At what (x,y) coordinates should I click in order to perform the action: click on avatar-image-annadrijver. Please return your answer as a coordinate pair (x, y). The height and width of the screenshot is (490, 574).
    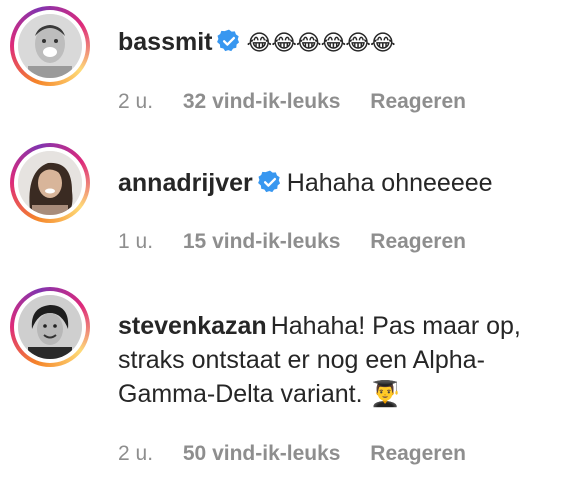
    Looking at the image, I should click on (50, 183).